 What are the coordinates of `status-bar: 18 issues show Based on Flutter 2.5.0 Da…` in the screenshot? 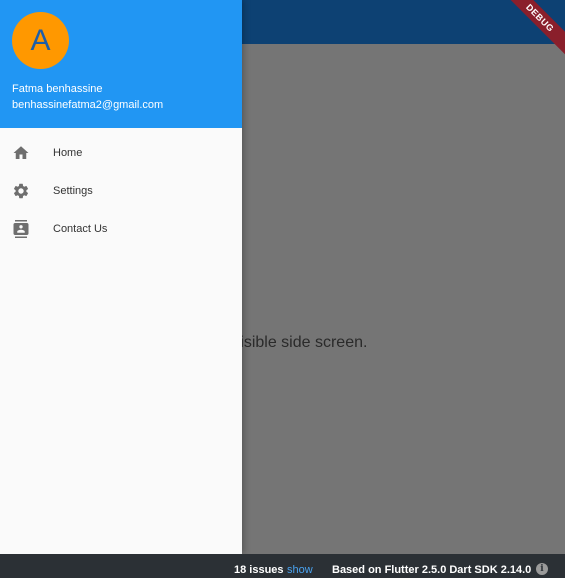 It's located at (282, 566).